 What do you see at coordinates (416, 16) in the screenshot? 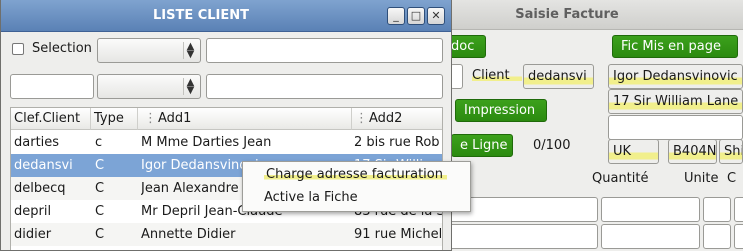
I see `maximize-button: □` at bounding box center [416, 16].